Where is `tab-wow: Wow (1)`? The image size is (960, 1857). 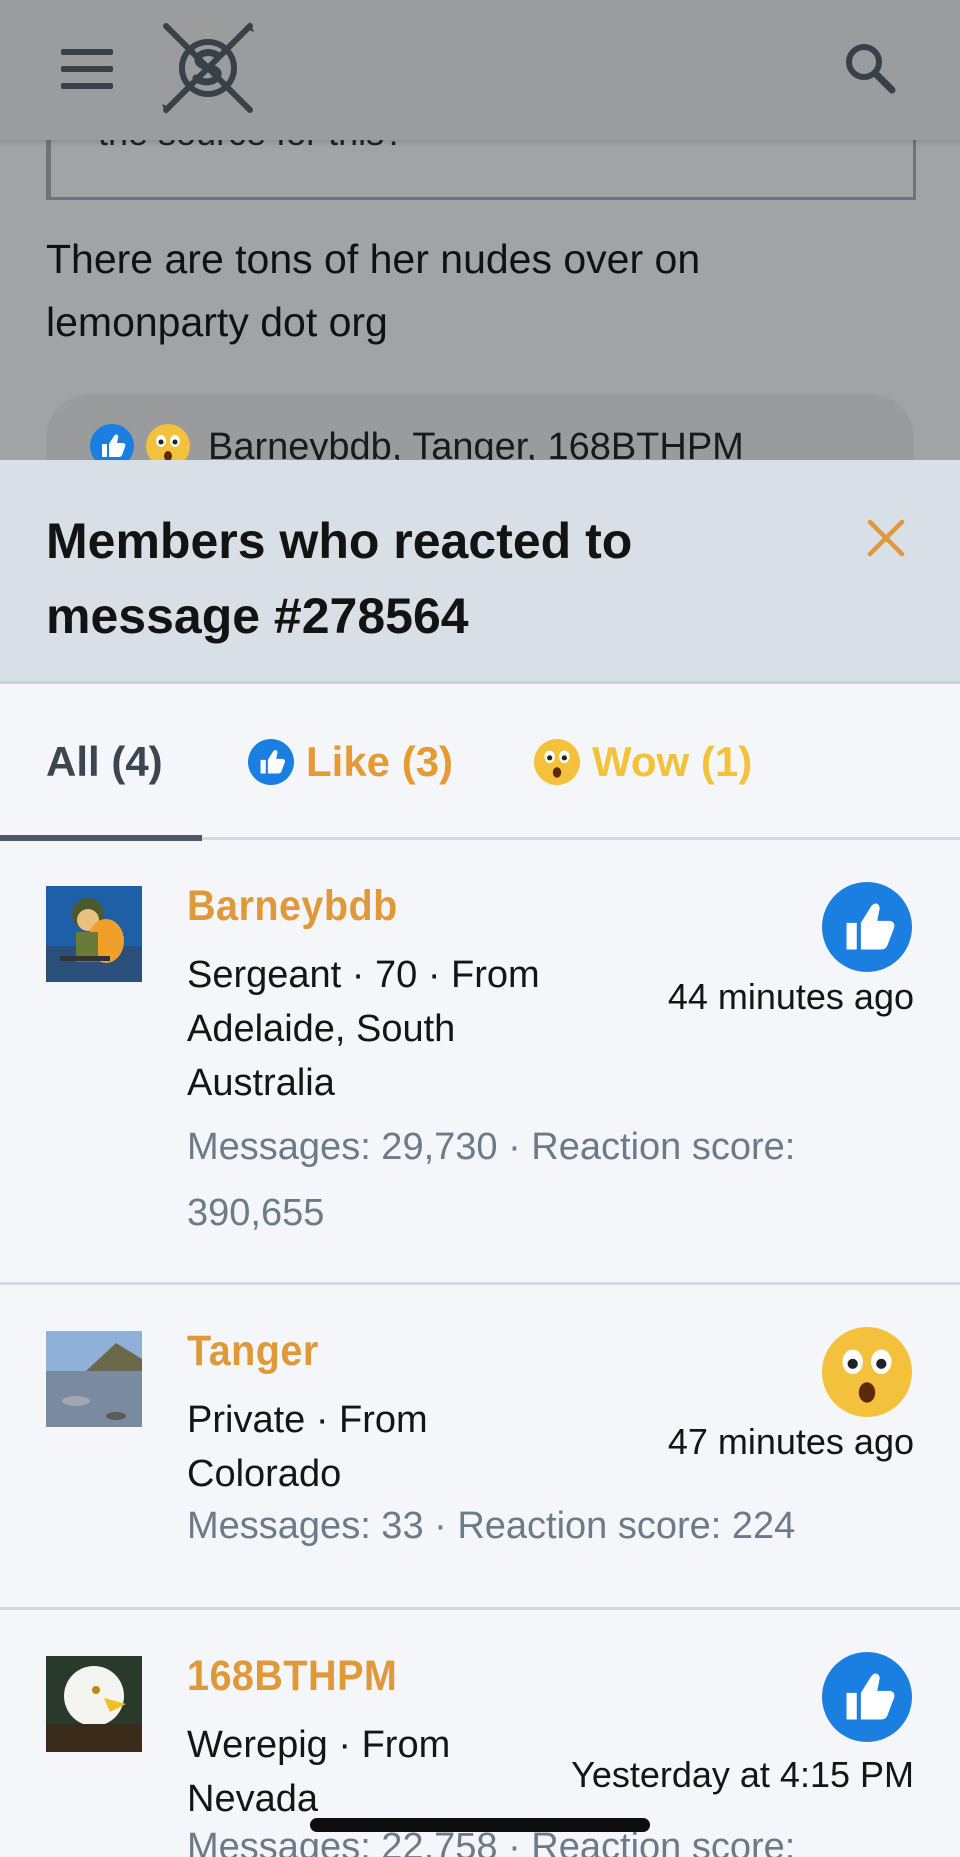
tab-wow: Wow (1) is located at coordinates (643, 762).